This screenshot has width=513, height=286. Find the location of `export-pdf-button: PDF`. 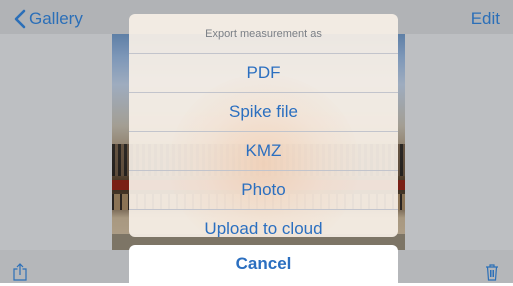

export-pdf-button: PDF is located at coordinates (263, 72).